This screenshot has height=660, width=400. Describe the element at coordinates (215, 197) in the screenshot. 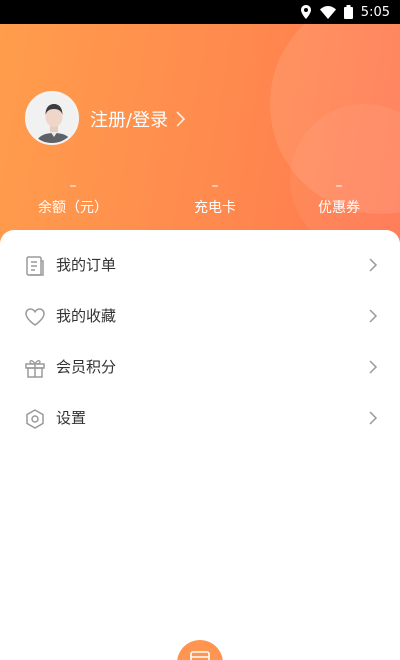

I see `stat-charge-card: – 充电卡` at that location.